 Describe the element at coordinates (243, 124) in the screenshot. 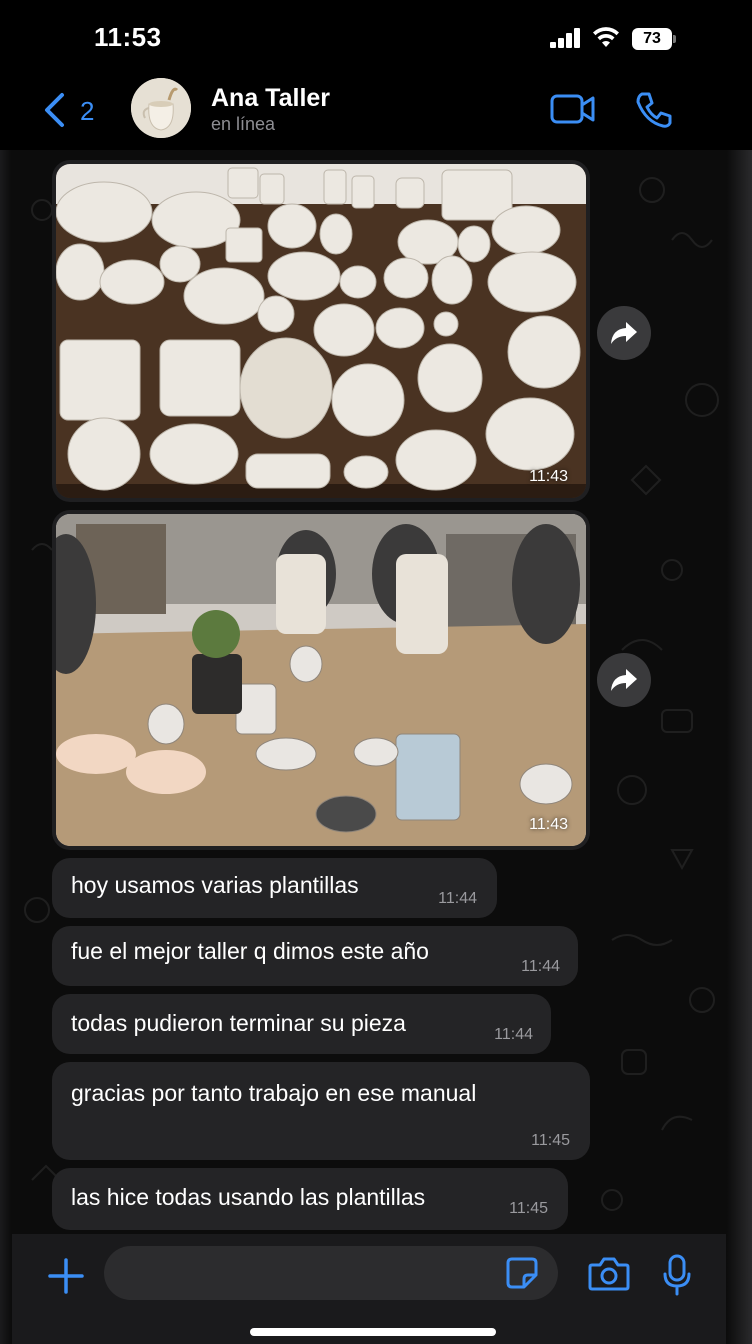

I see `presence-status: en línea` at that location.